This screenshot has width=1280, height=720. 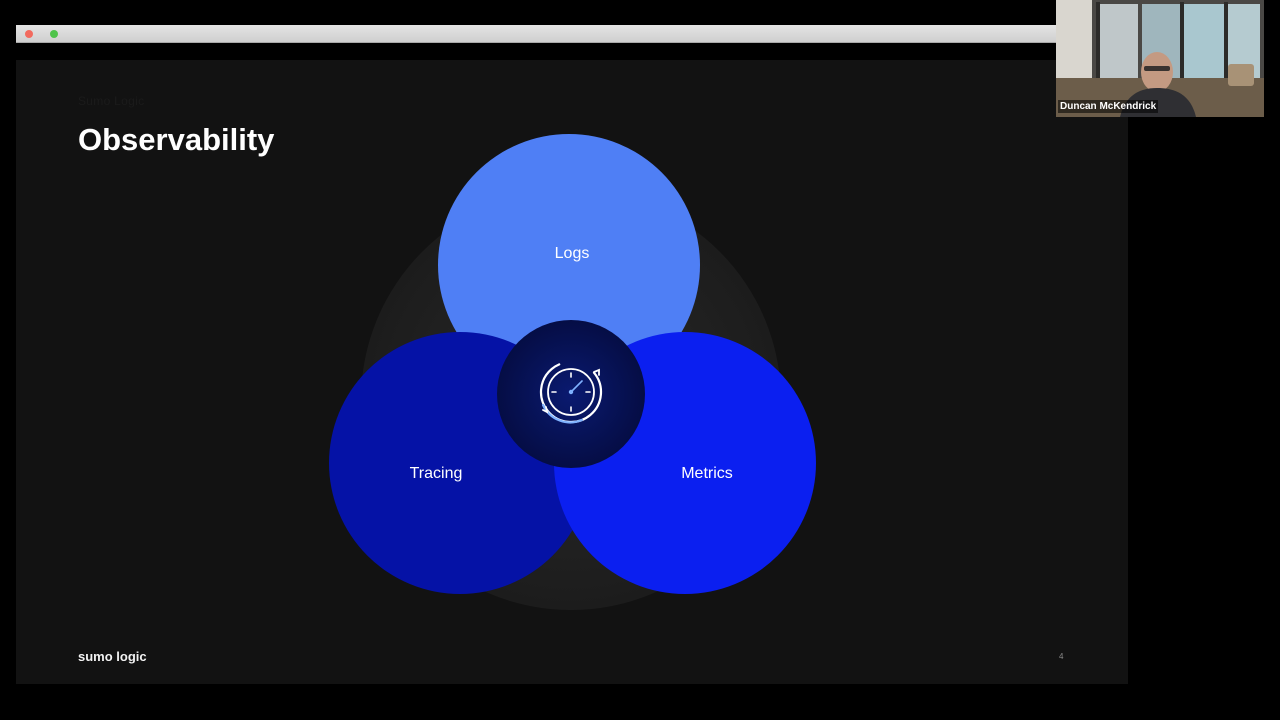 What do you see at coordinates (54, 34) in the screenshot?
I see `zoom-window-icon` at bounding box center [54, 34].